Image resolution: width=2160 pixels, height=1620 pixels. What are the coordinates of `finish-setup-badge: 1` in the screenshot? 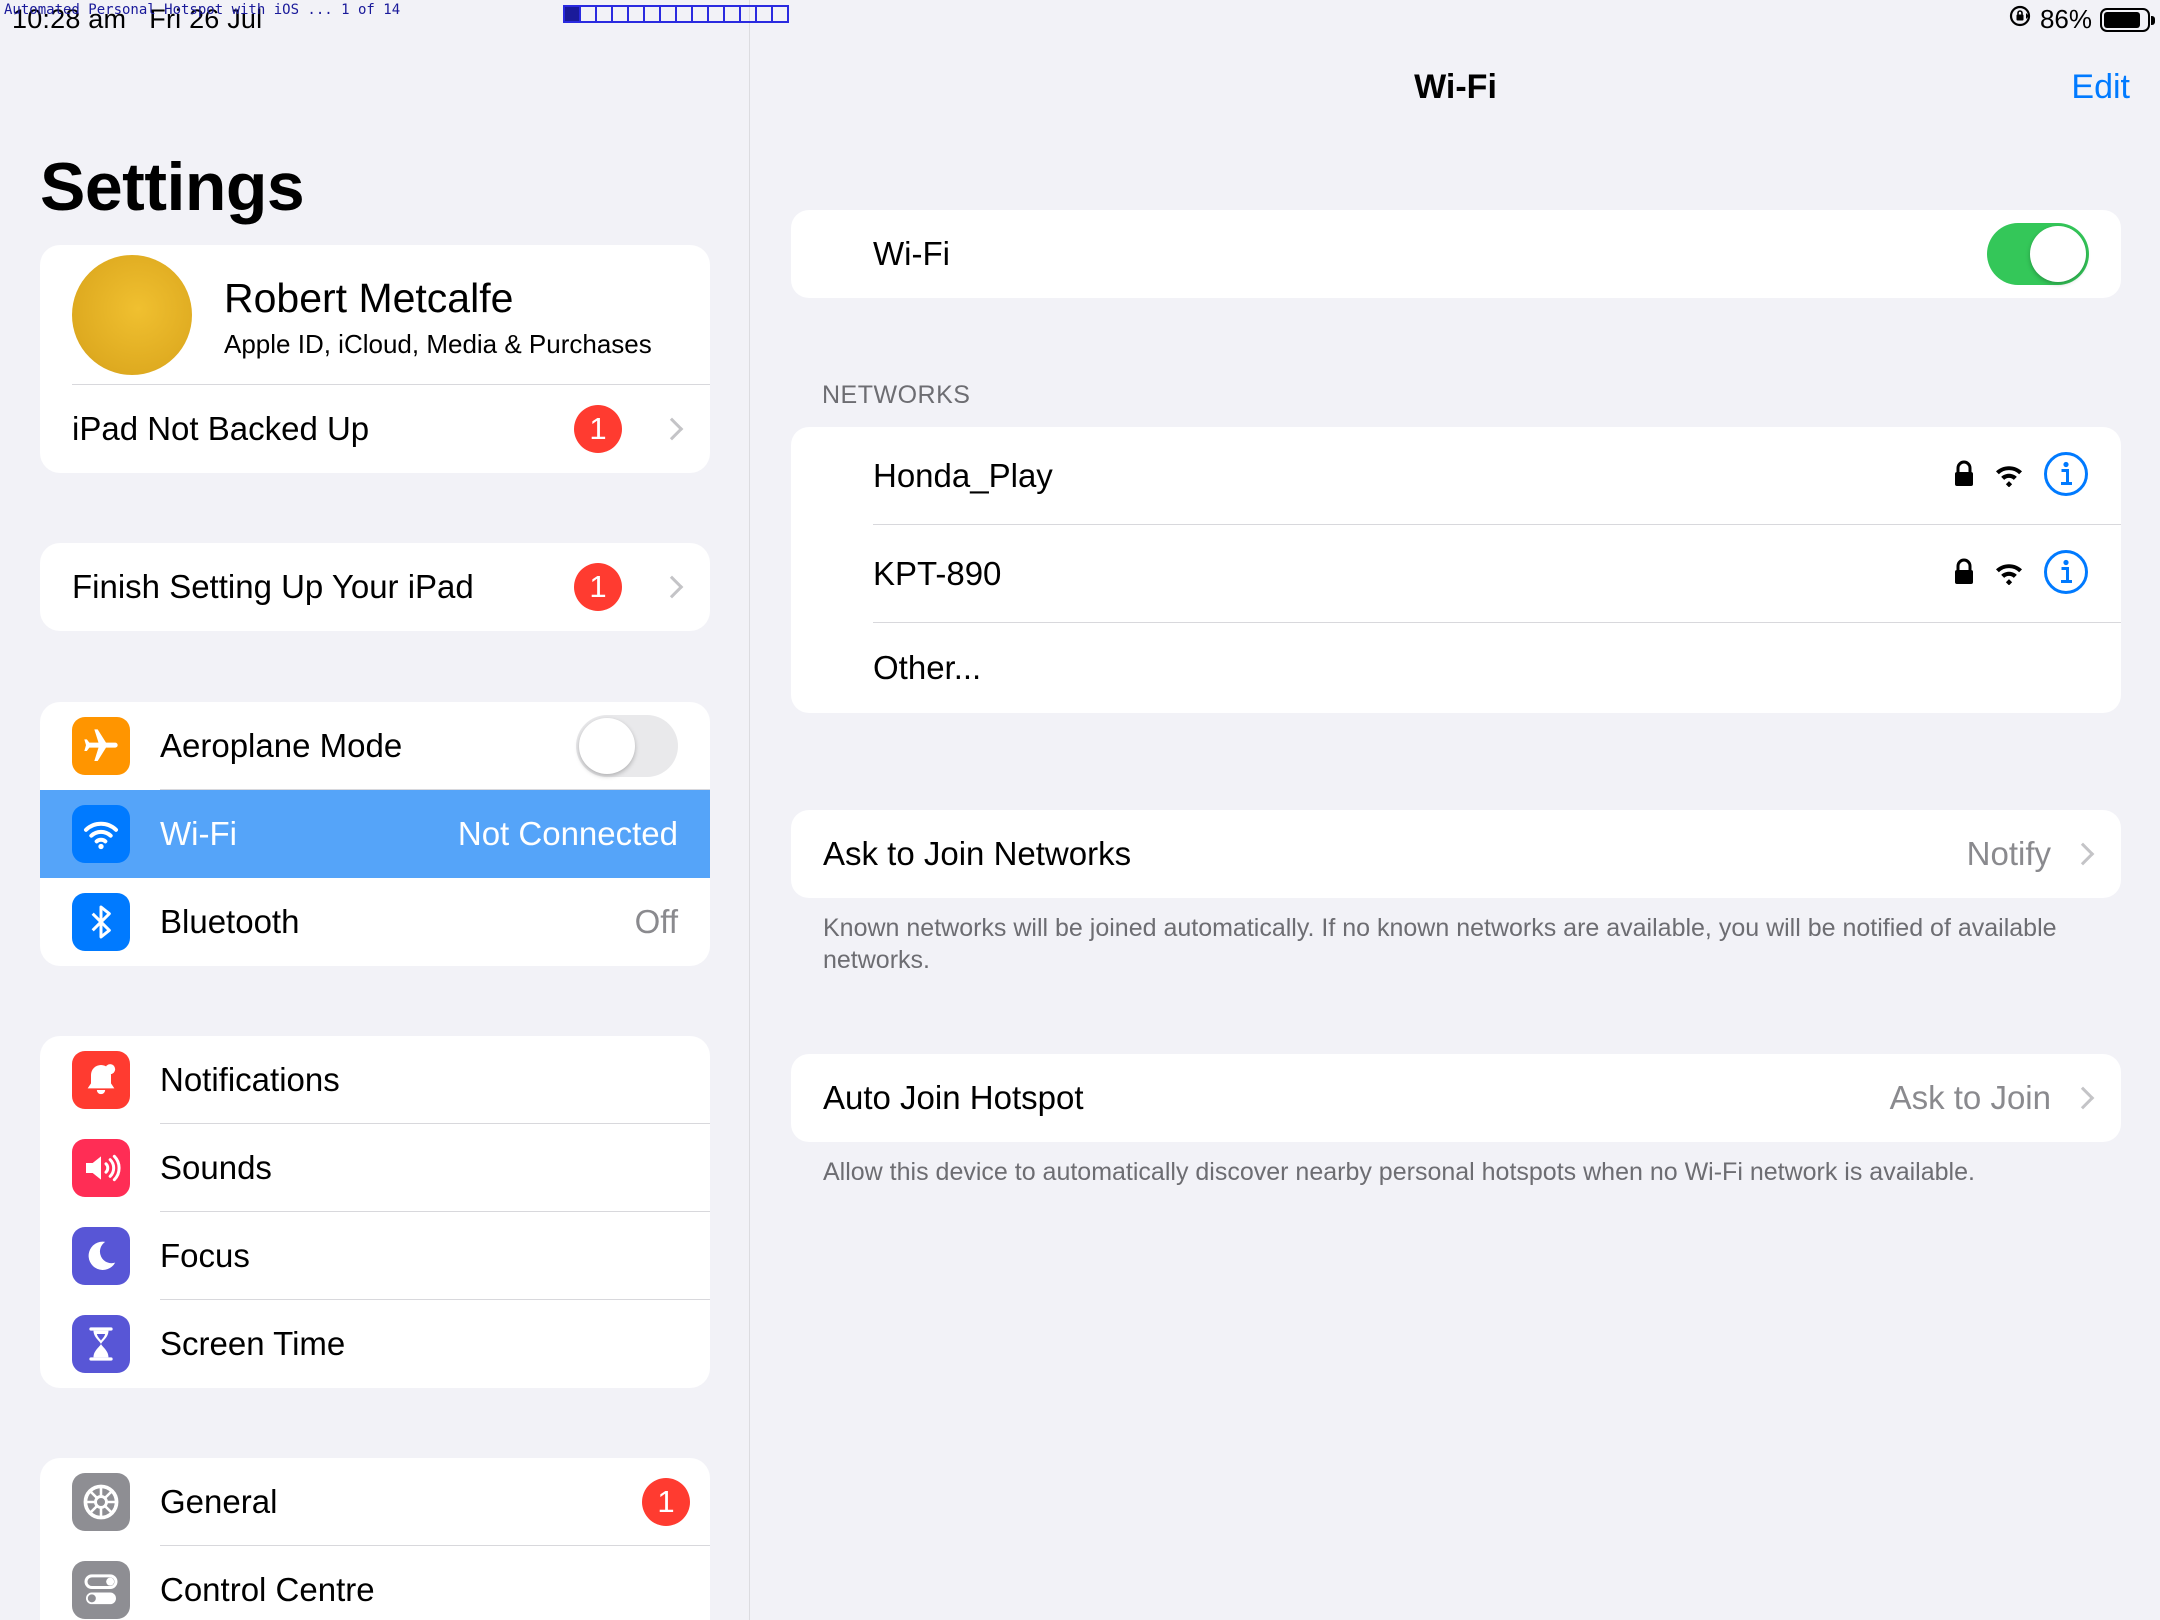 It's located at (598, 587).